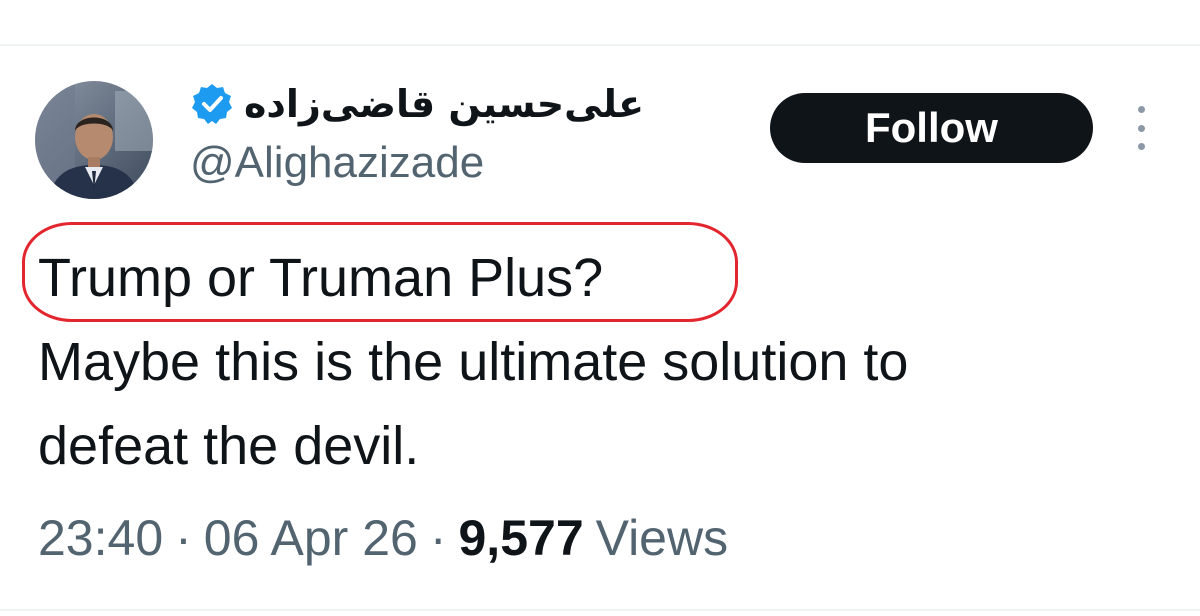 This screenshot has height=616, width=1200. What do you see at coordinates (473, 362) in the screenshot?
I see `tweet-line-2: Maybe this is the ultimate solution to` at bounding box center [473, 362].